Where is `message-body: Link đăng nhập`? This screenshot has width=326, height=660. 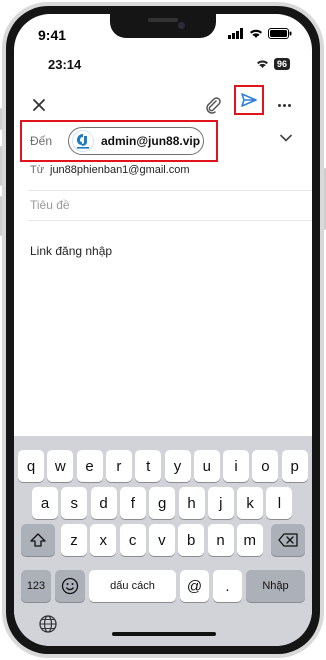 message-body: Link đăng nhập is located at coordinates (71, 251).